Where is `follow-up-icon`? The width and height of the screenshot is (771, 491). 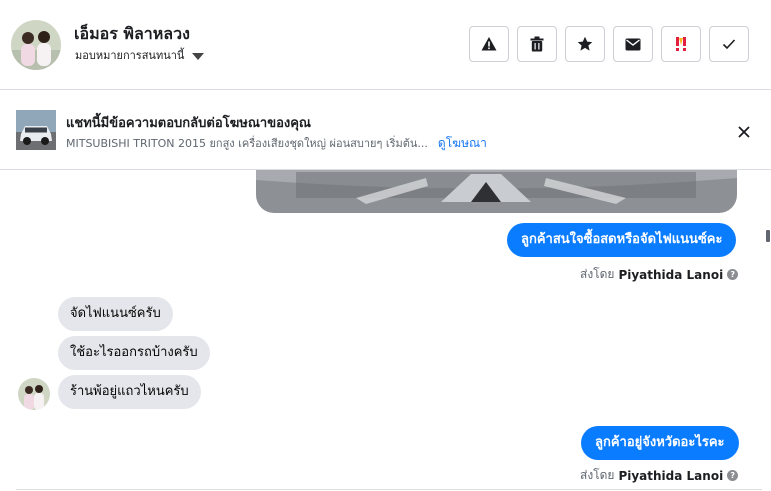
follow-up-icon is located at coordinates (681, 44).